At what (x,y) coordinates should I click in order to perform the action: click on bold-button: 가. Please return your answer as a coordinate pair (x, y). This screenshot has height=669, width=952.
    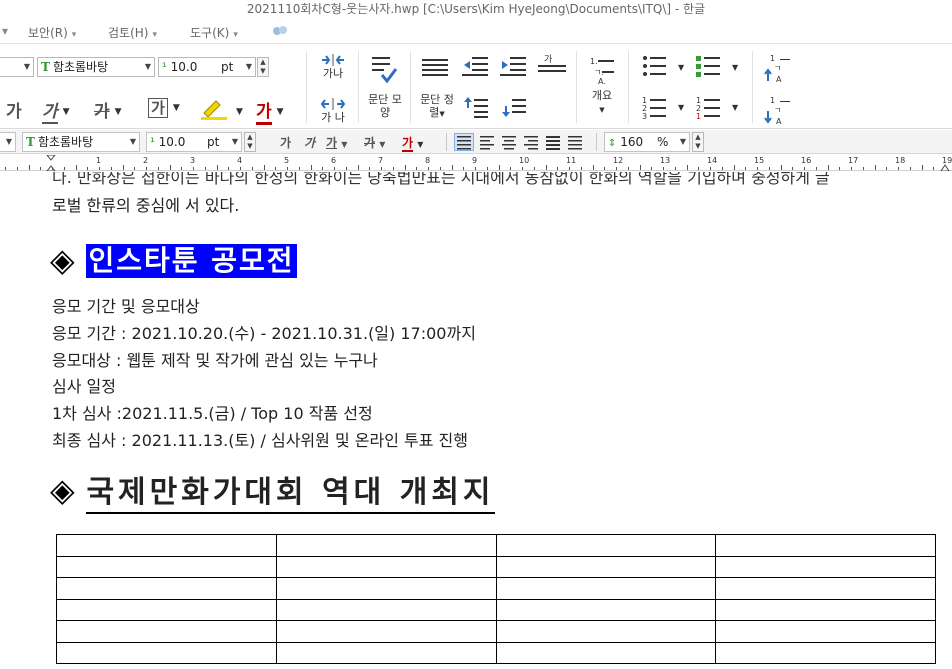
    Looking at the image, I should click on (14, 109).